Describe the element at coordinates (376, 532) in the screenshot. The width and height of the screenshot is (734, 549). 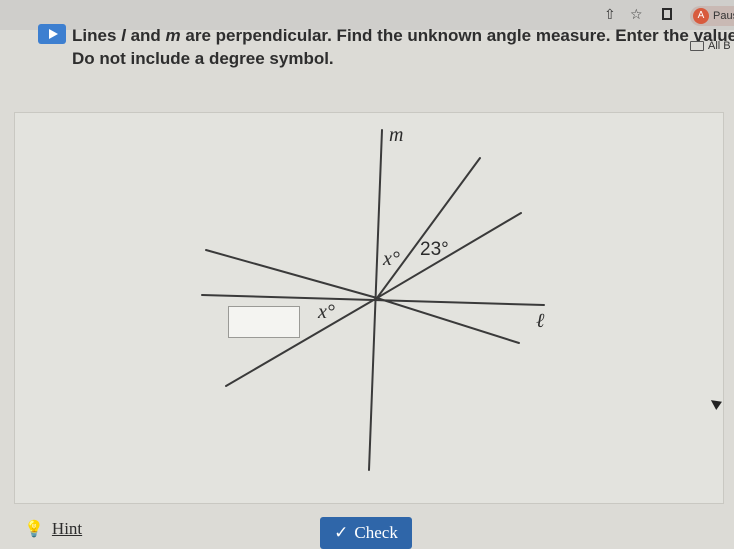
I see `check-label: Check` at that location.